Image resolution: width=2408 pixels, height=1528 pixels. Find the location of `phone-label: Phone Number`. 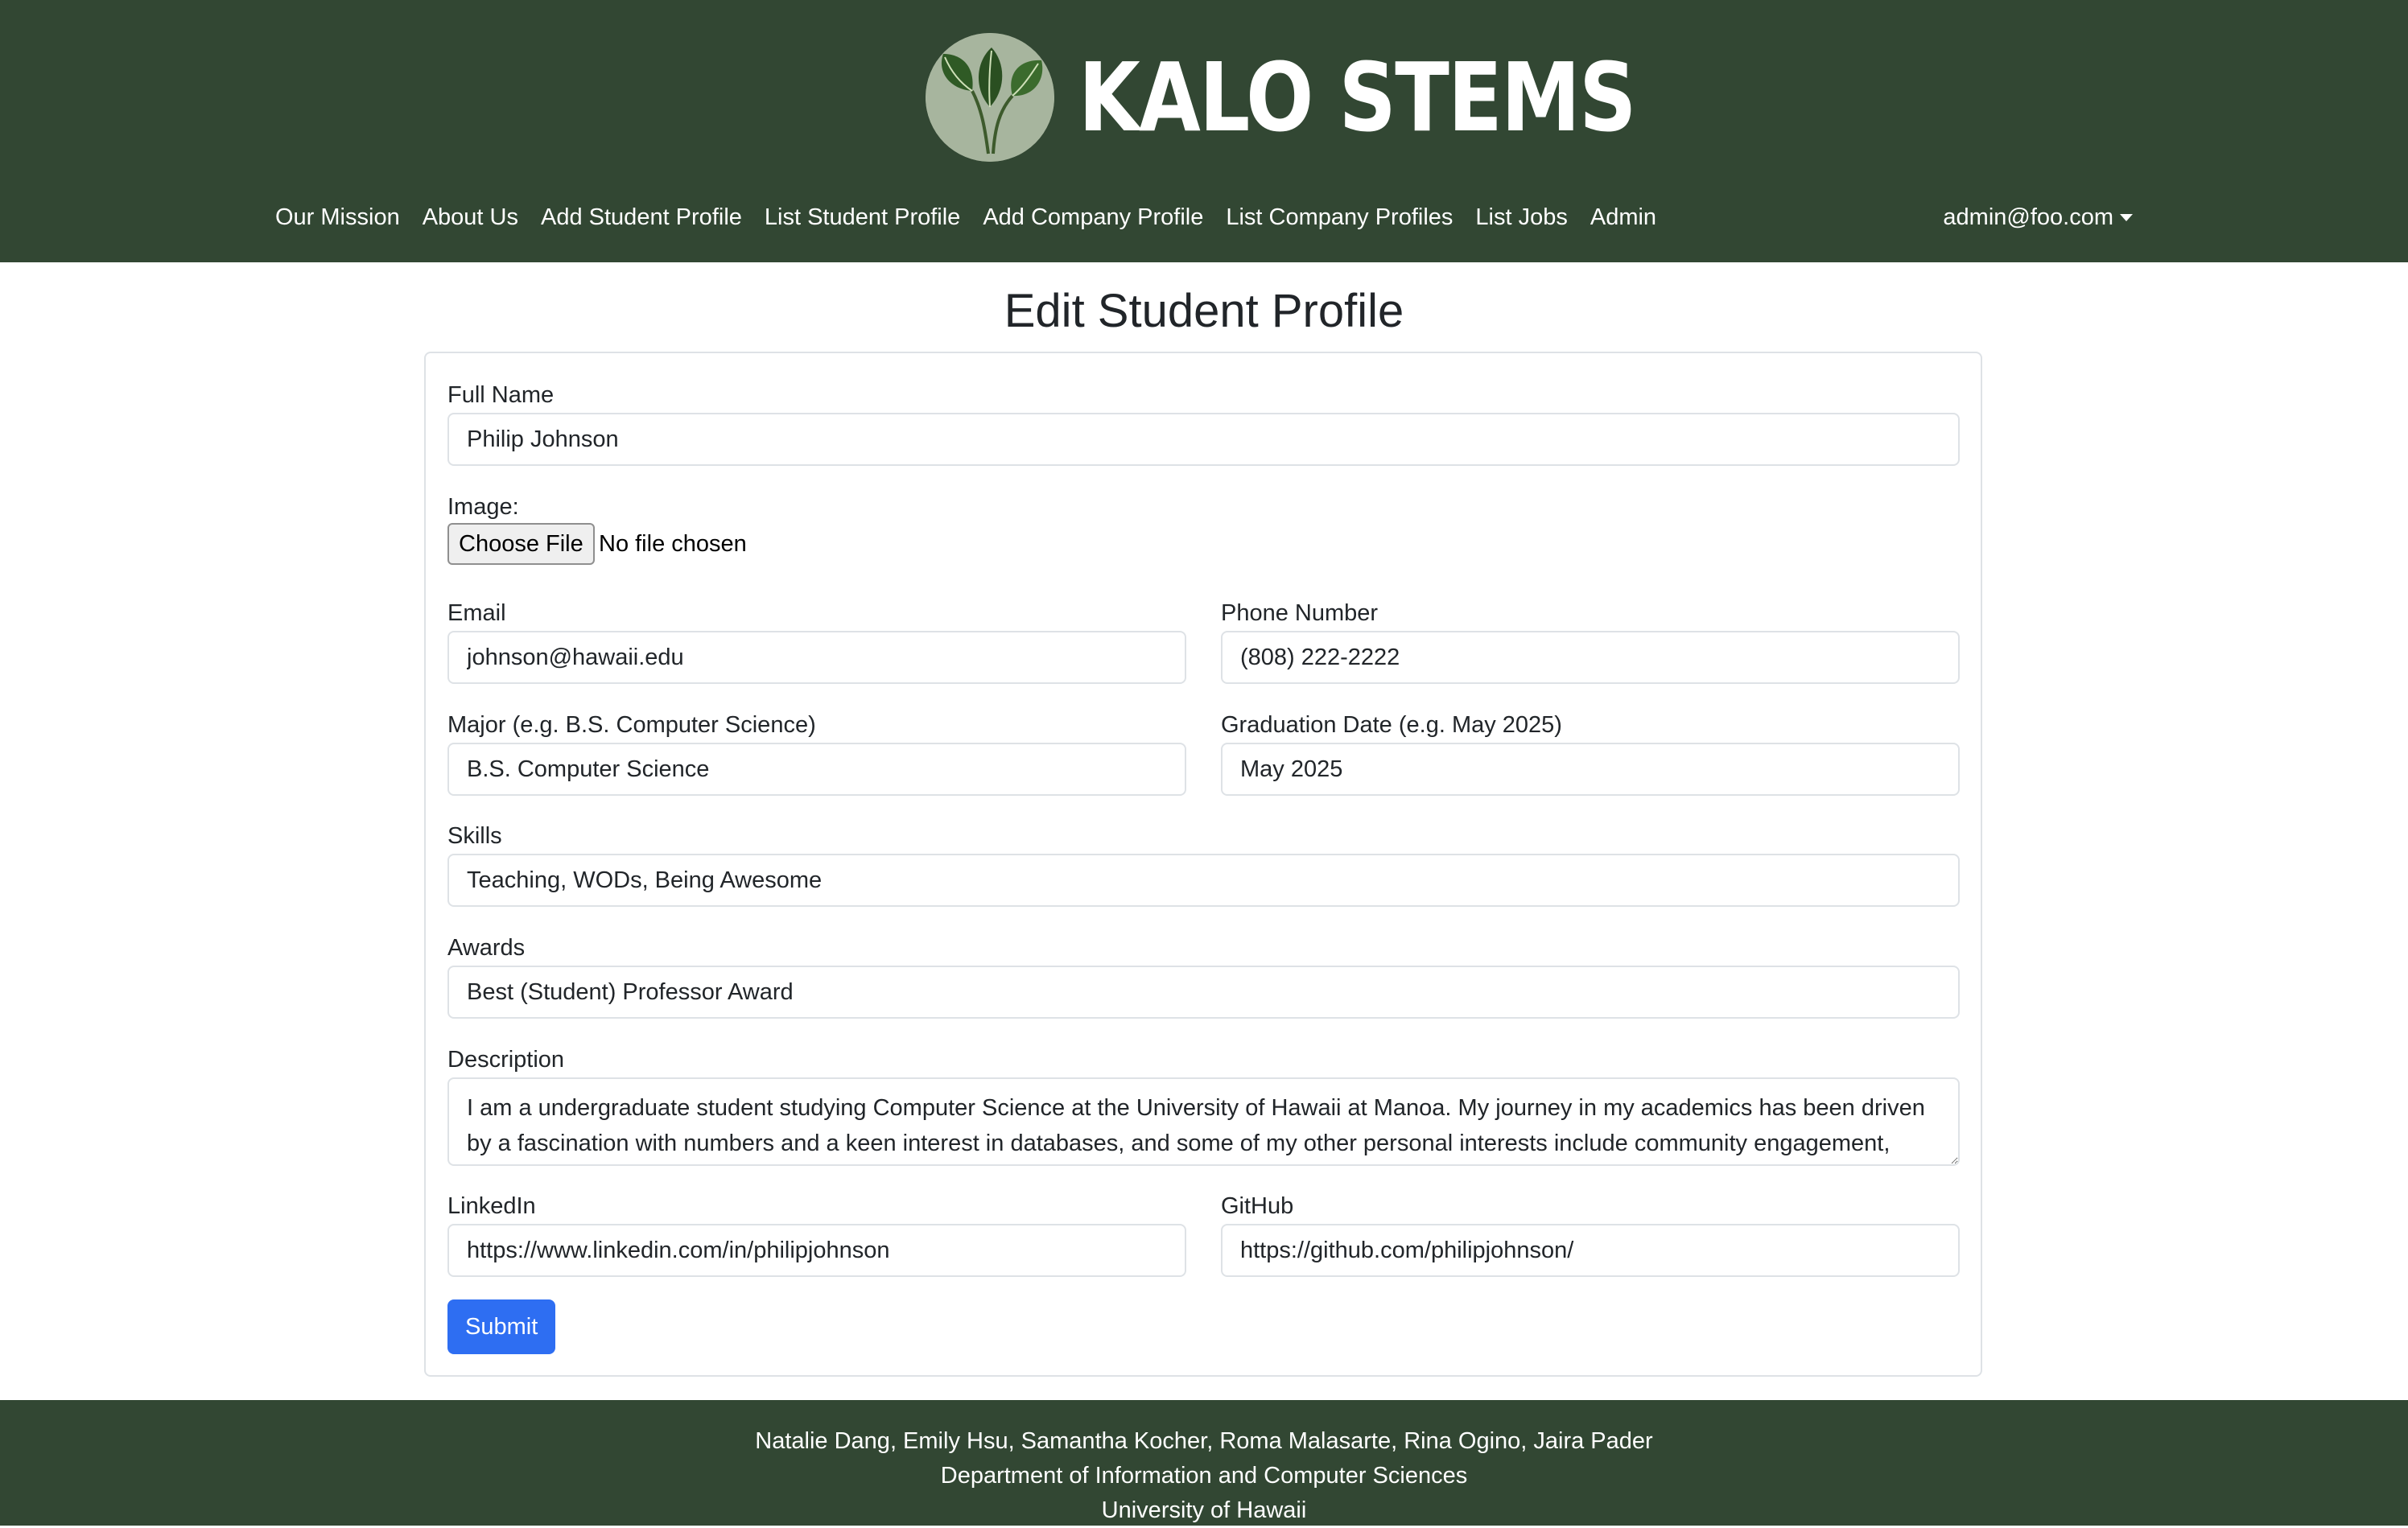

phone-label: Phone Number is located at coordinates (1300, 613).